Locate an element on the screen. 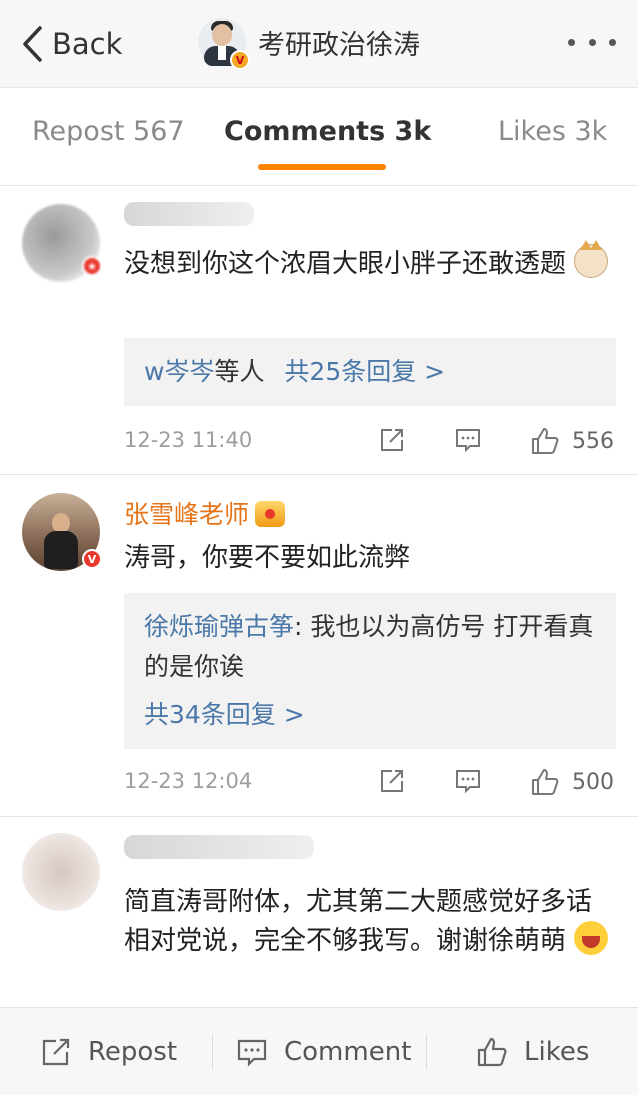 Image resolution: width=638 pixels, height=1095 pixels. comment-author: 张雪峰老师 is located at coordinates (205, 513).